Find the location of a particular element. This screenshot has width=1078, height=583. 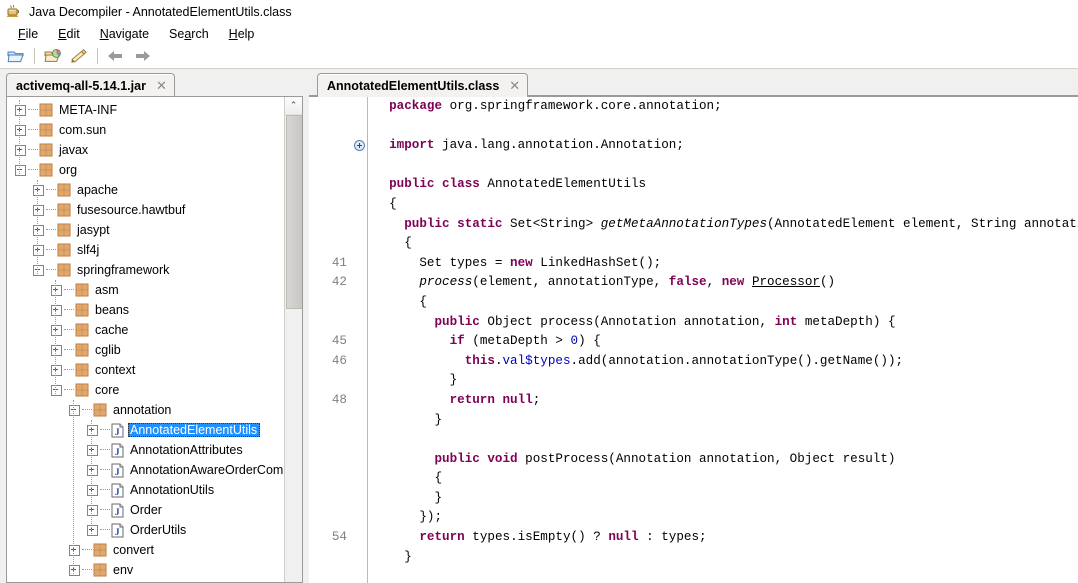

tree-package-item: cglib is located at coordinates (145, 350).